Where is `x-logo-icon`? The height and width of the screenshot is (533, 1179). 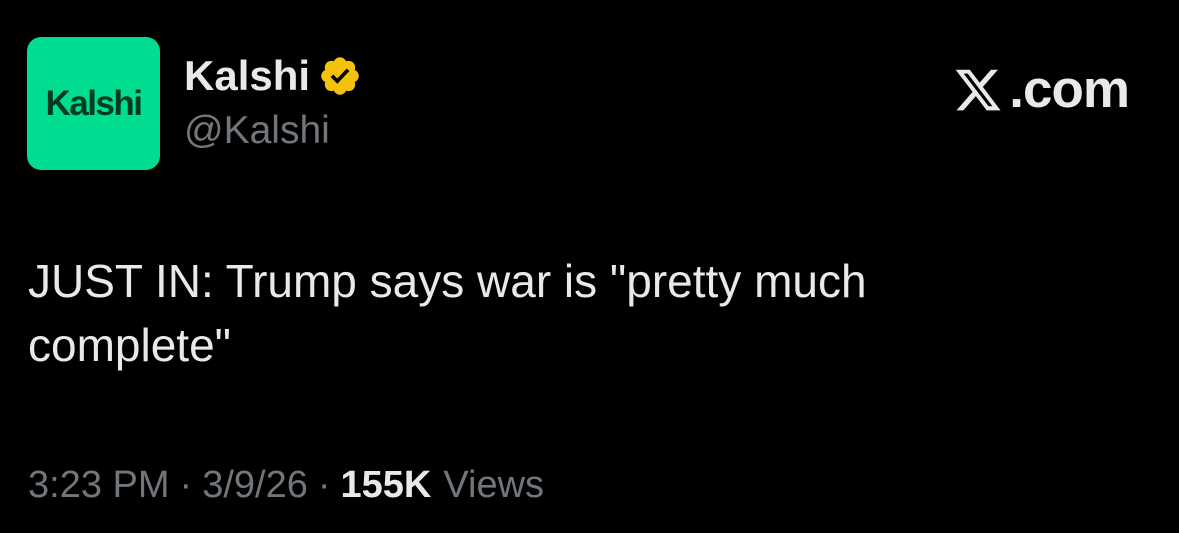
x-logo-icon is located at coordinates (978, 90).